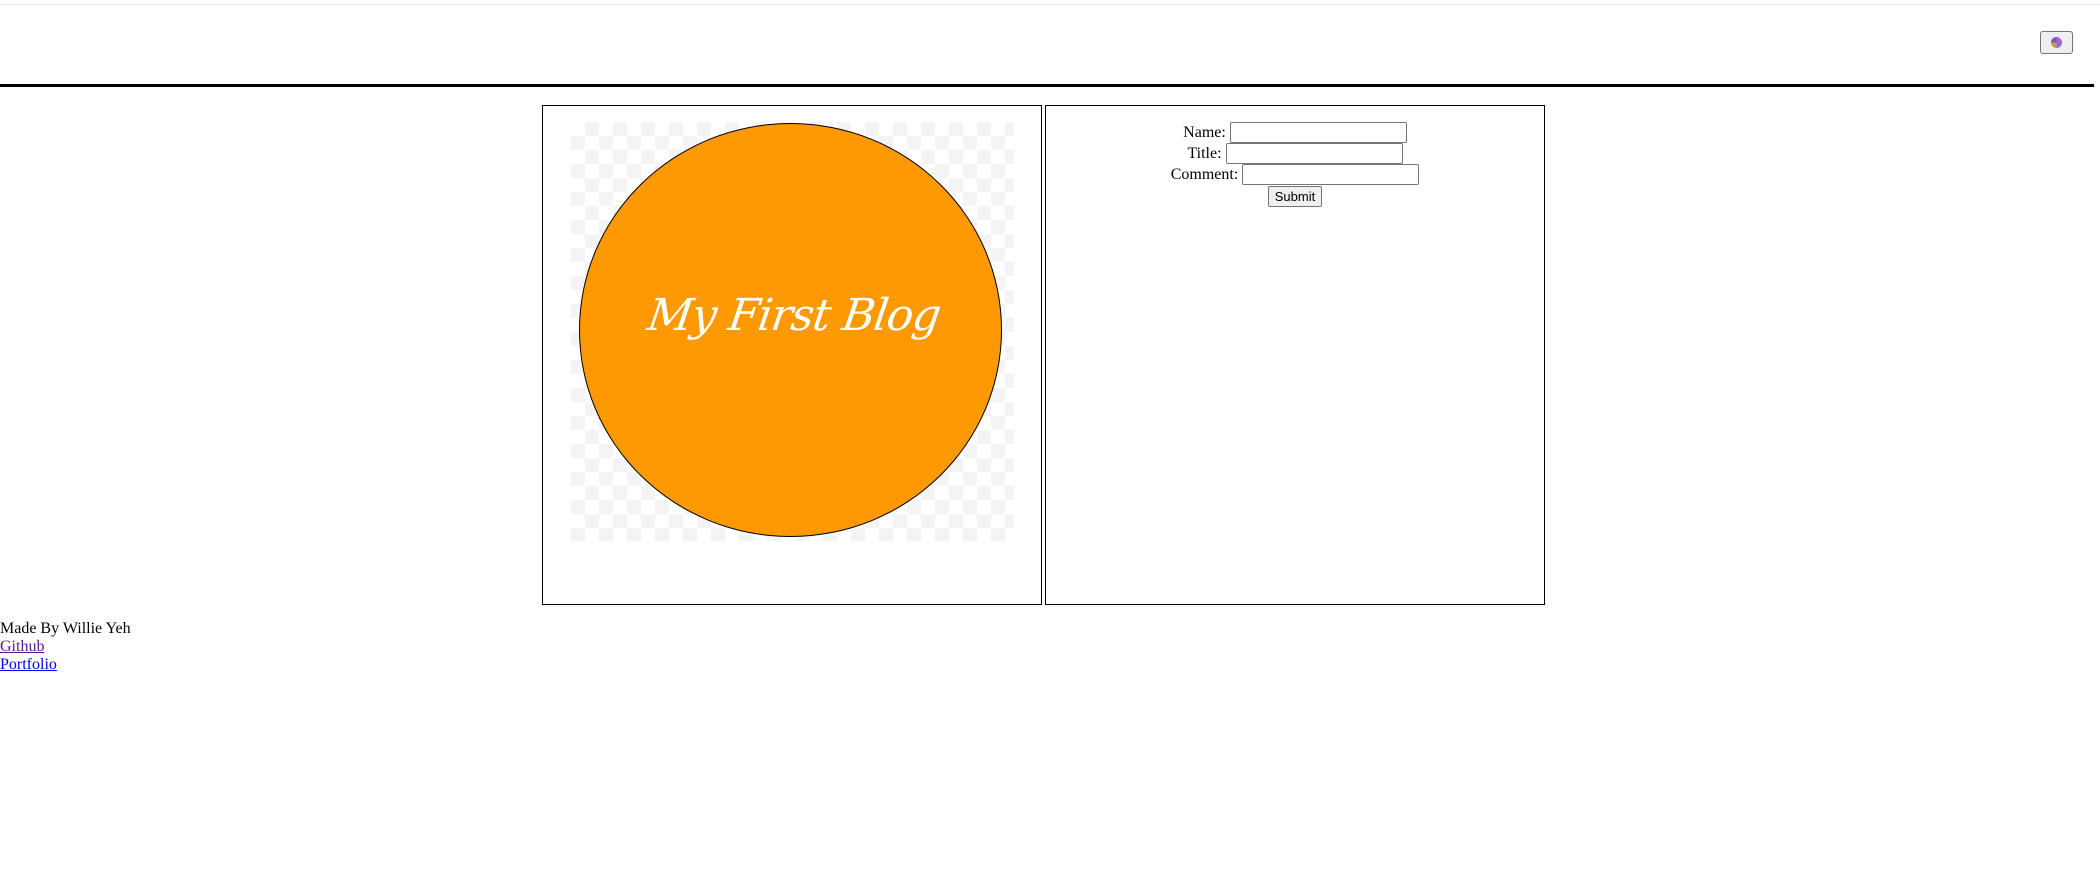 Image resolution: width=2100 pixels, height=893 pixels. I want to click on logo-panel: My First Blog, so click(792, 355).